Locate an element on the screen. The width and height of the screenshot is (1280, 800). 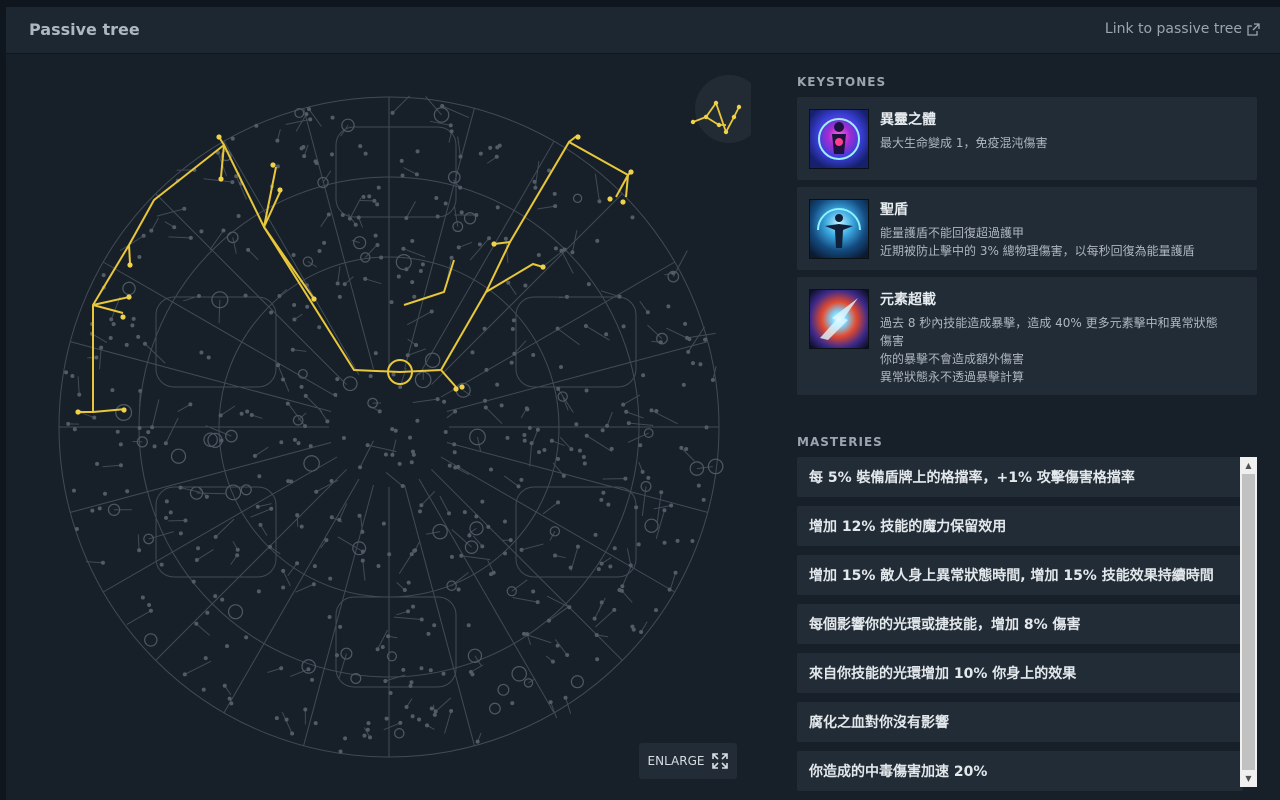
panel-header: Passive tree Link to passive tree is located at coordinates (643, 30).